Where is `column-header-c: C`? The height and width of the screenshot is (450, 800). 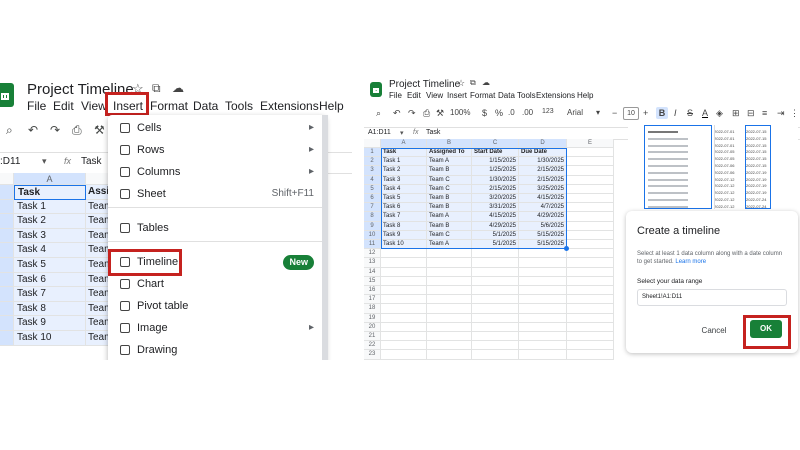 column-header-c: C is located at coordinates (495, 143).